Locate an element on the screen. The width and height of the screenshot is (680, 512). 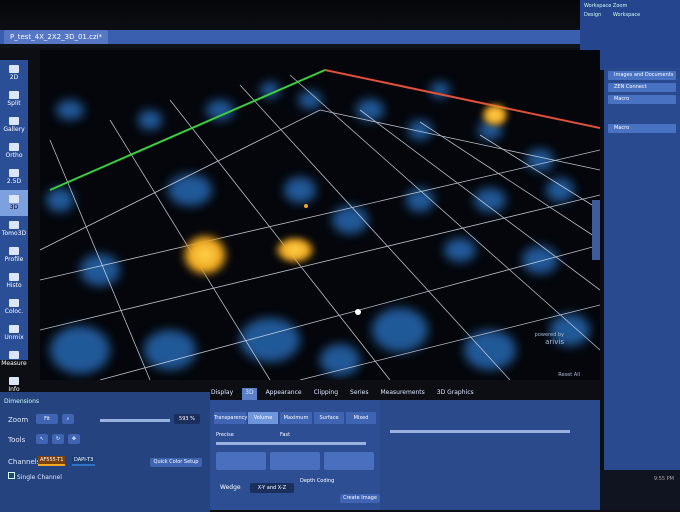
ortho-icon is located at coordinates (14, 147).